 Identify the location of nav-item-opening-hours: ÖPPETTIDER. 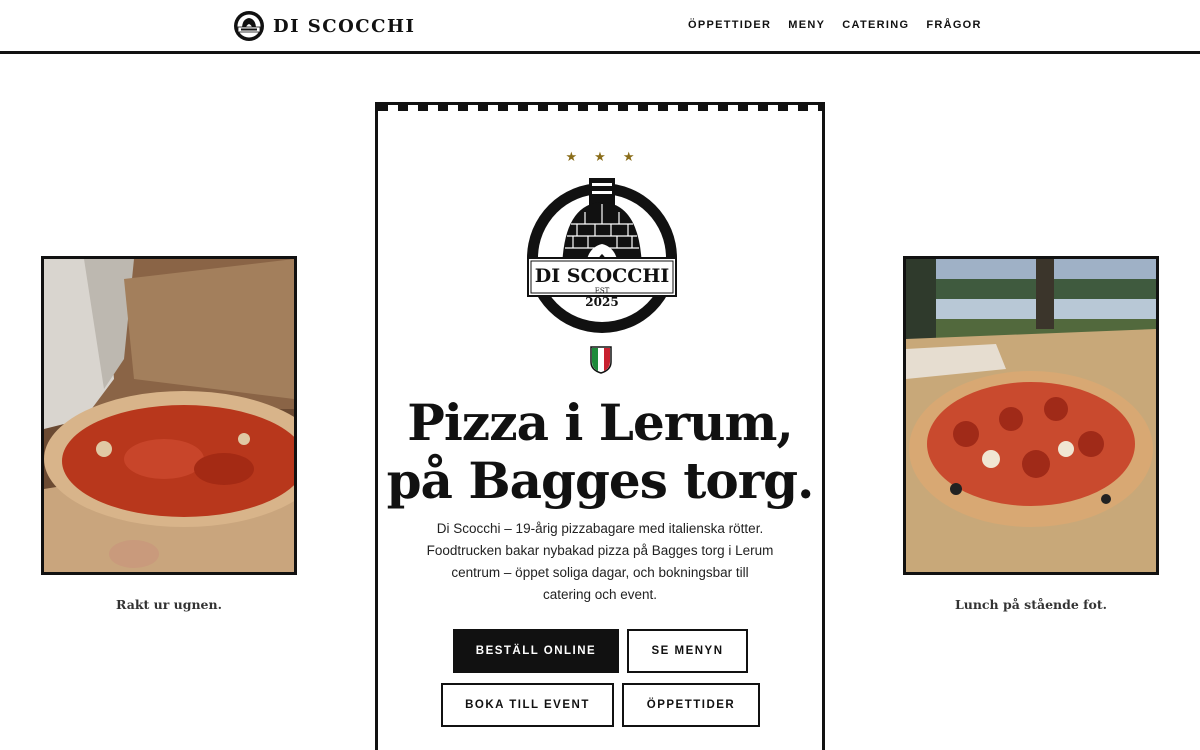
(729, 25).